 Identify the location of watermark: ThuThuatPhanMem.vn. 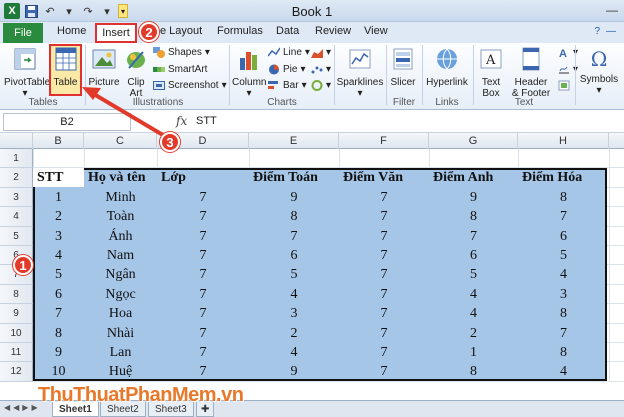
(141, 395).